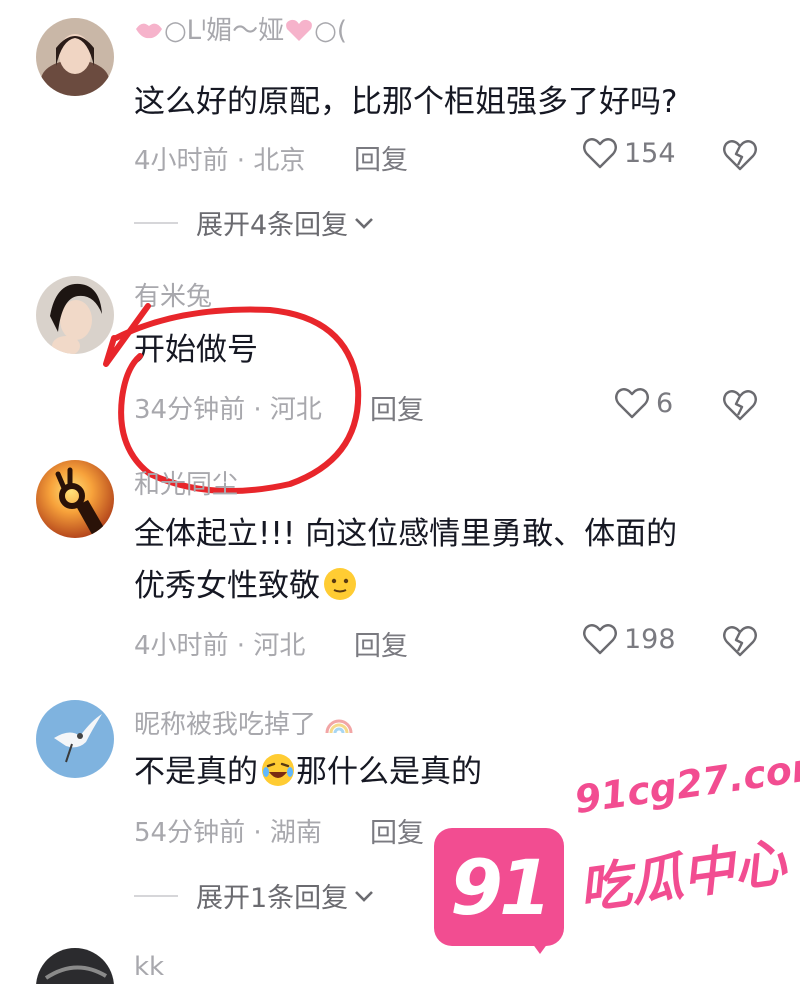 This screenshot has width=800, height=984. What do you see at coordinates (149, 31) in the screenshot?
I see `lips-icon` at bounding box center [149, 31].